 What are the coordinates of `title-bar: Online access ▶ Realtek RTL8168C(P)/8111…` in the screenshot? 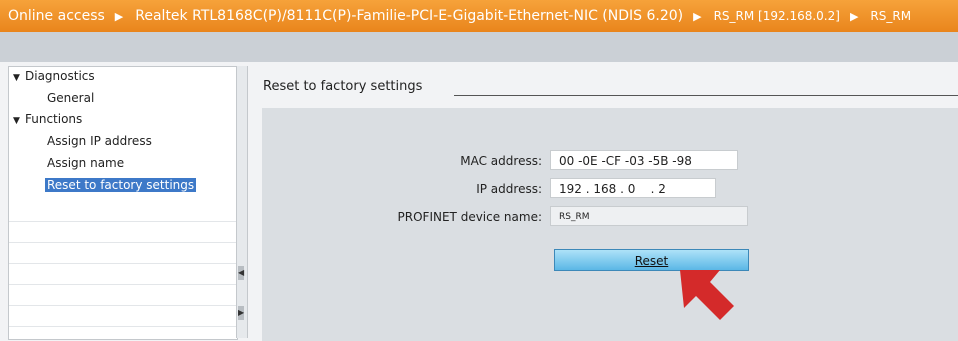 It's located at (479, 16).